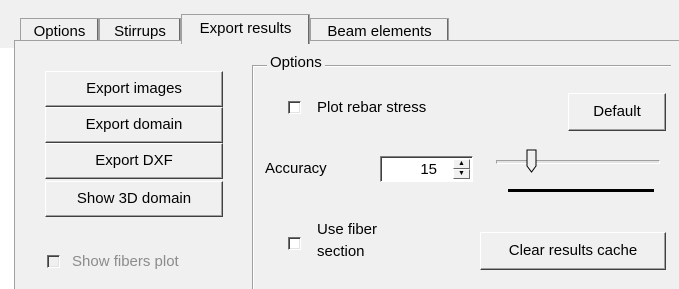 The width and height of the screenshot is (679, 289). I want to click on accuracy-slider-thumb, so click(532, 161).